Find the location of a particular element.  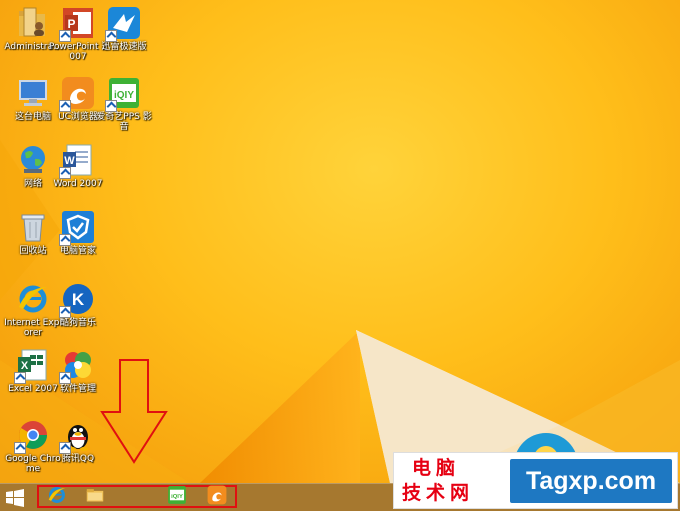

shield-icon is located at coordinates (77, 228).